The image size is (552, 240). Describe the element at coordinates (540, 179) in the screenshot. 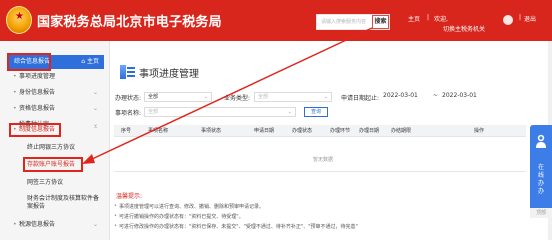

I see `online-service-label: 在线办办` at that location.